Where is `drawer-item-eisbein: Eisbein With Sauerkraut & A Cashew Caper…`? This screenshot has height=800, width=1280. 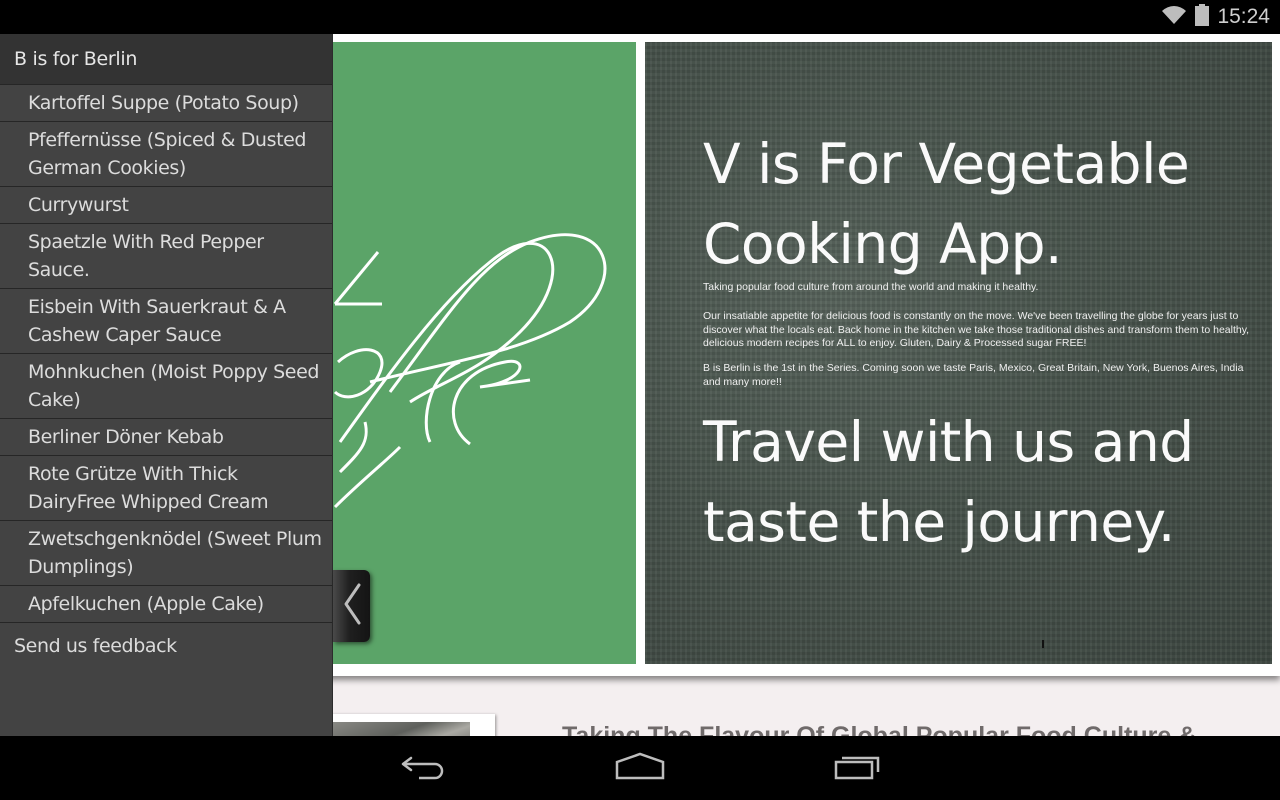
drawer-item-eisbein: Eisbein With Sauerkraut & A Cashew Caper… is located at coordinates (166, 321).